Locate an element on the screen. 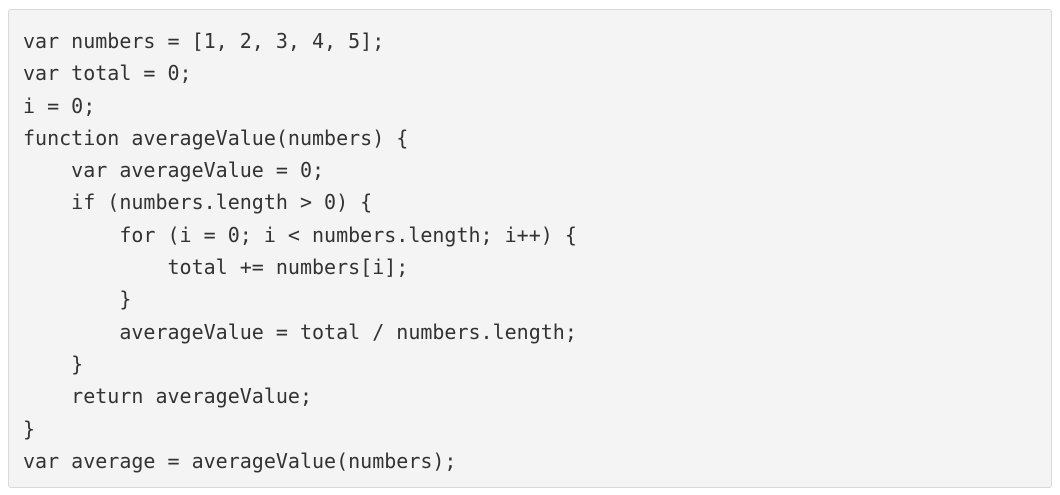 This screenshot has height=495, width=1060. code-line: var numbers = [1, 2, 3, 4, 5]; is located at coordinates (204, 41).